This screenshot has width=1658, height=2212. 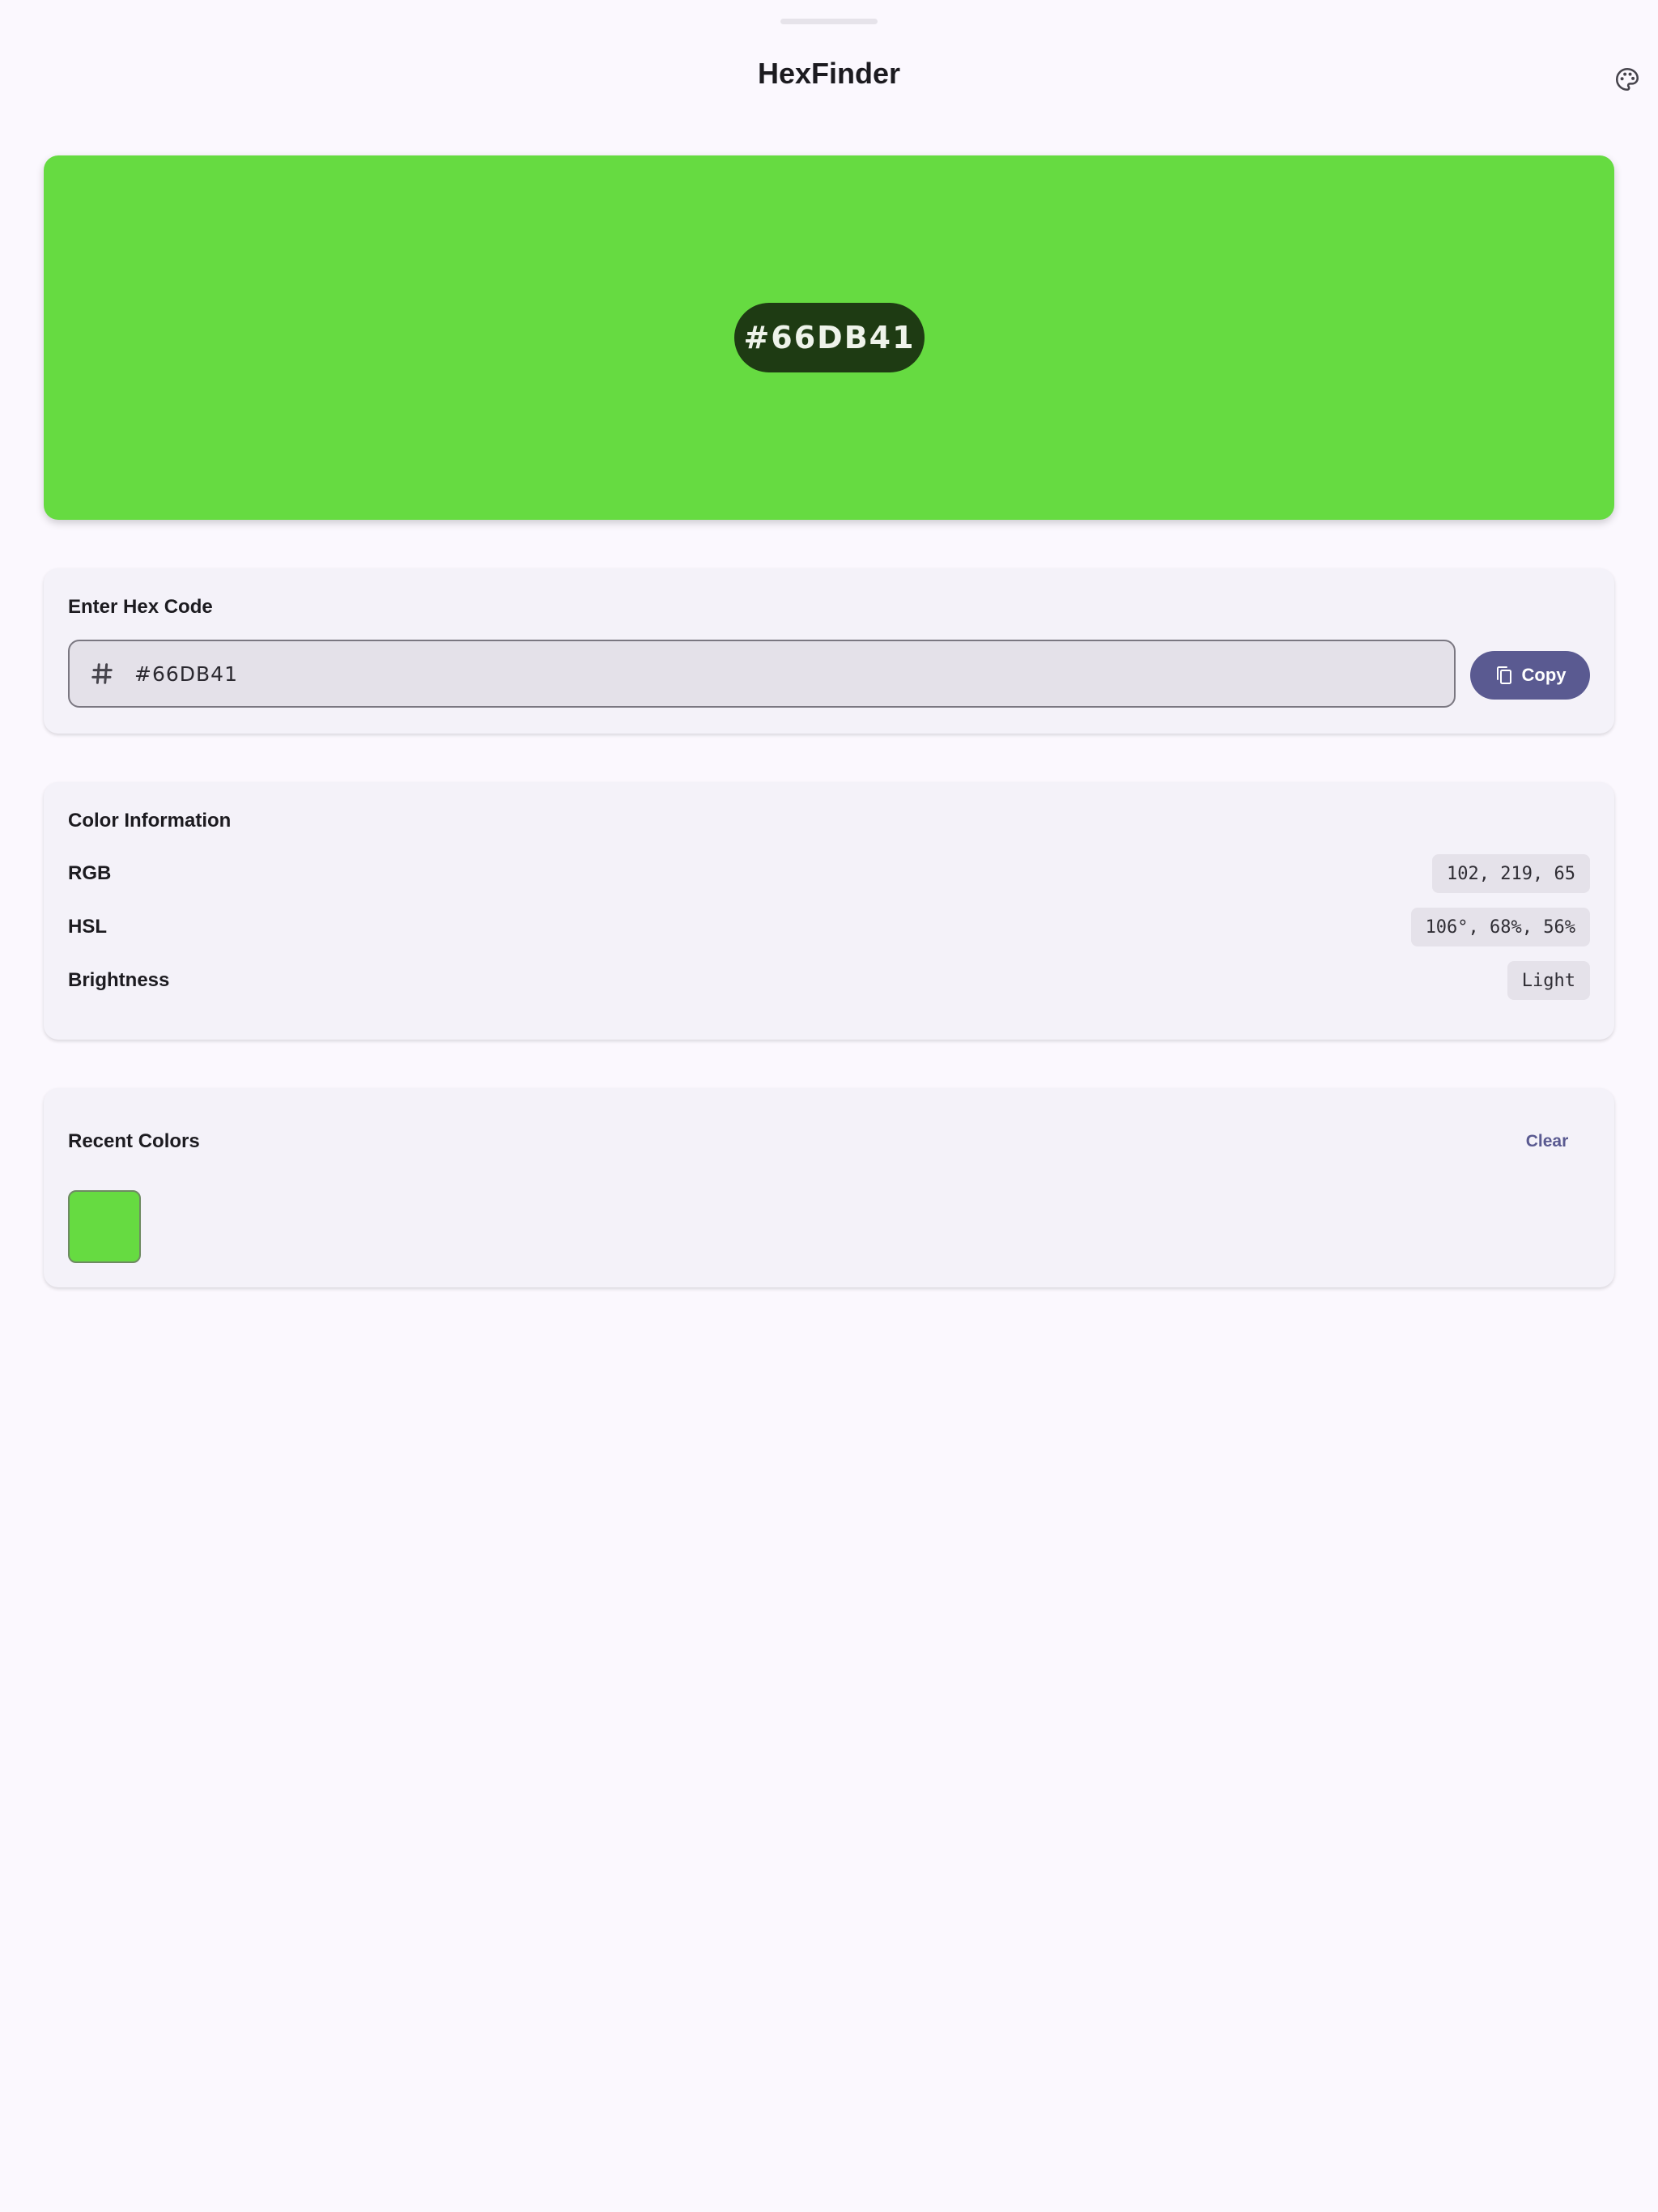 I want to click on app-title: HexFinder, so click(x=829, y=74).